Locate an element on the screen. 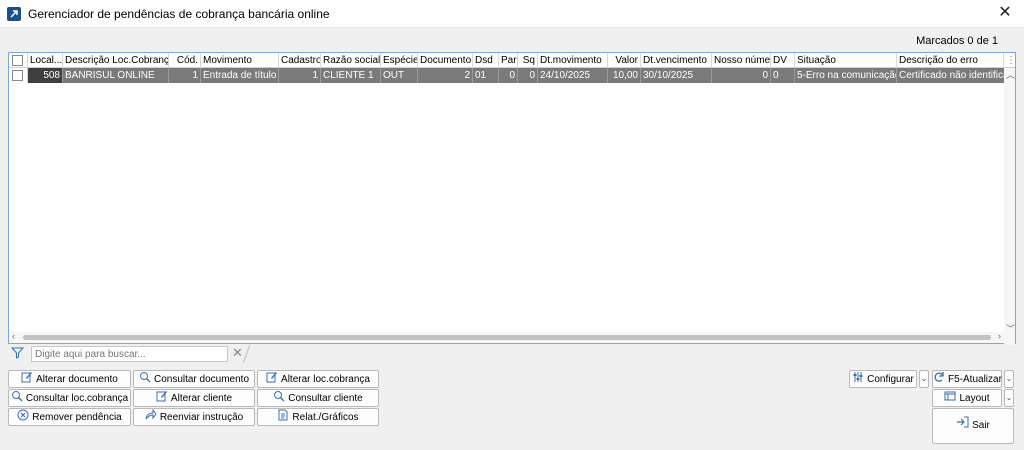 The width and height of the screenshot is (1024, 450). search-bar: ✕ is located at coordinates (134, 354).